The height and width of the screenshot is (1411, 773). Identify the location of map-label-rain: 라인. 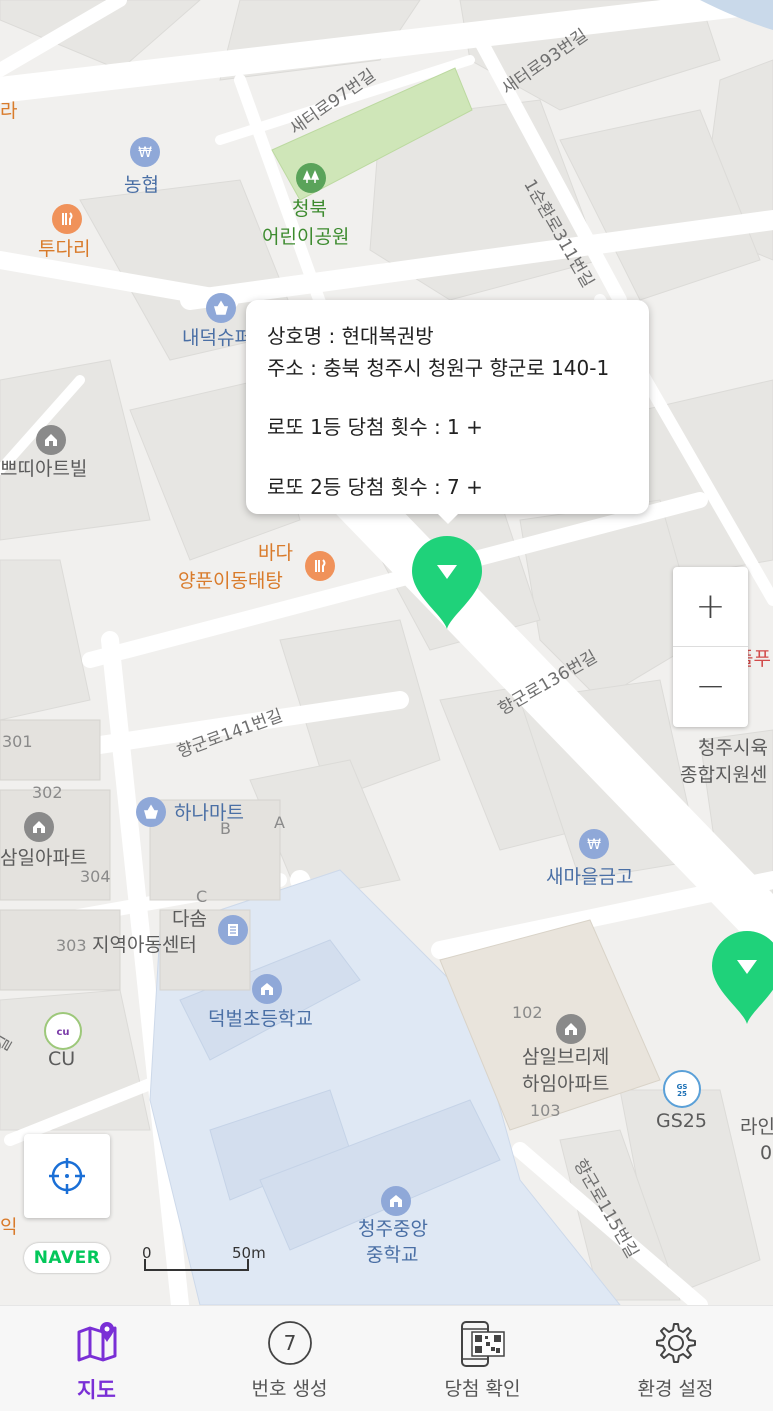
(756, 1127).